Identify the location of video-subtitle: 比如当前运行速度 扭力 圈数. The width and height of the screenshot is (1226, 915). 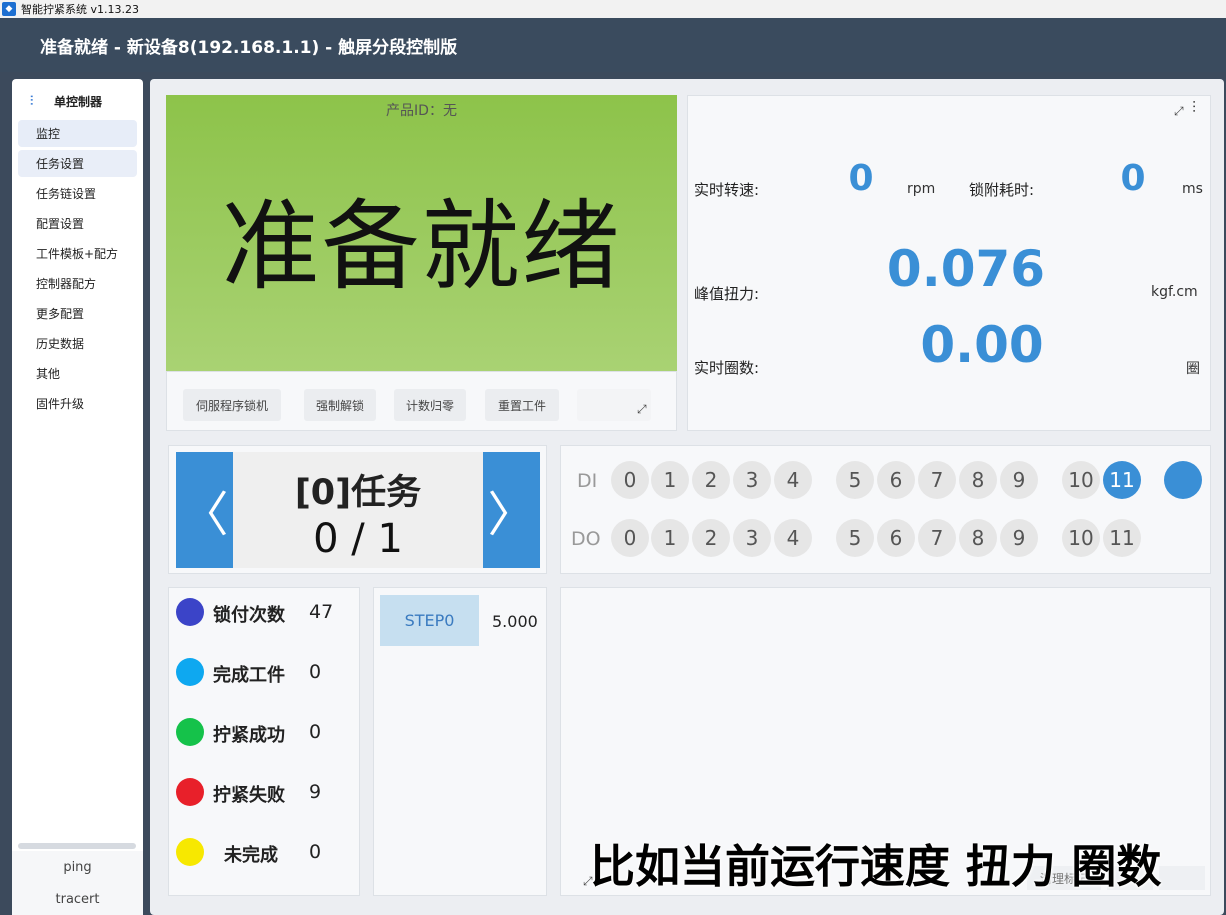
(876, 866).